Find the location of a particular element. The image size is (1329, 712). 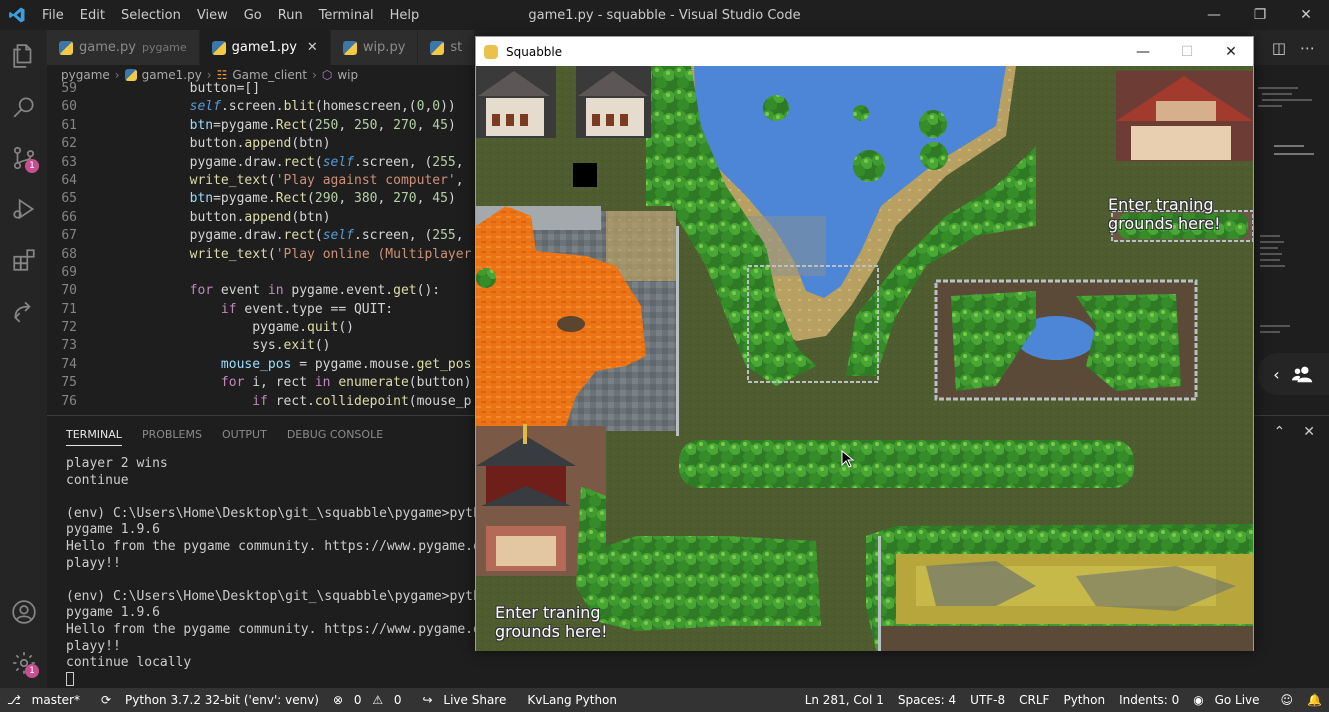

tab-terminal: TERMINAL is located at coordinates (94, 434).